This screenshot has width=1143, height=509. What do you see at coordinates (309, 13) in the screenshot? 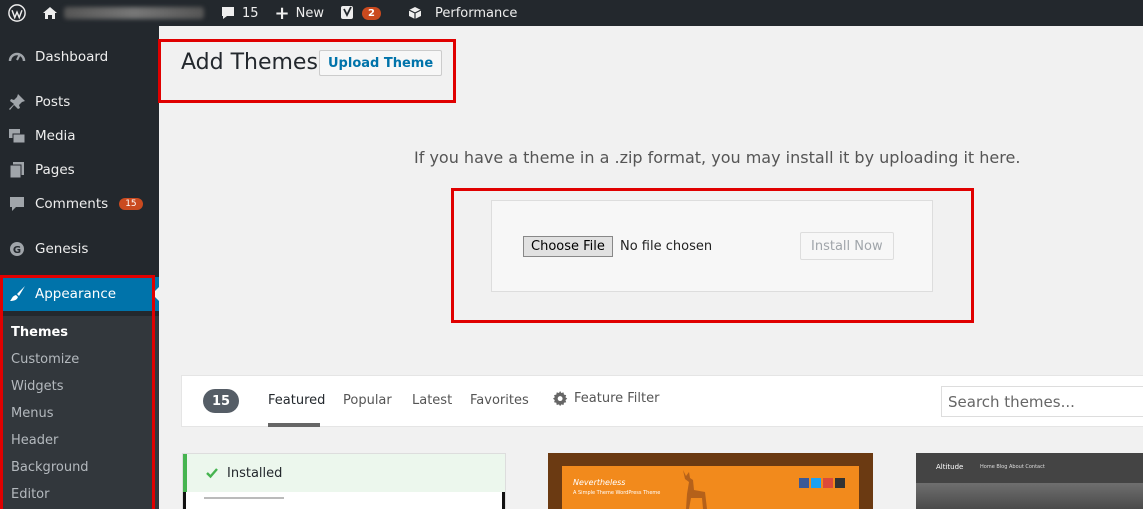
I see `new-label: New` at bounding box center [309, 13].